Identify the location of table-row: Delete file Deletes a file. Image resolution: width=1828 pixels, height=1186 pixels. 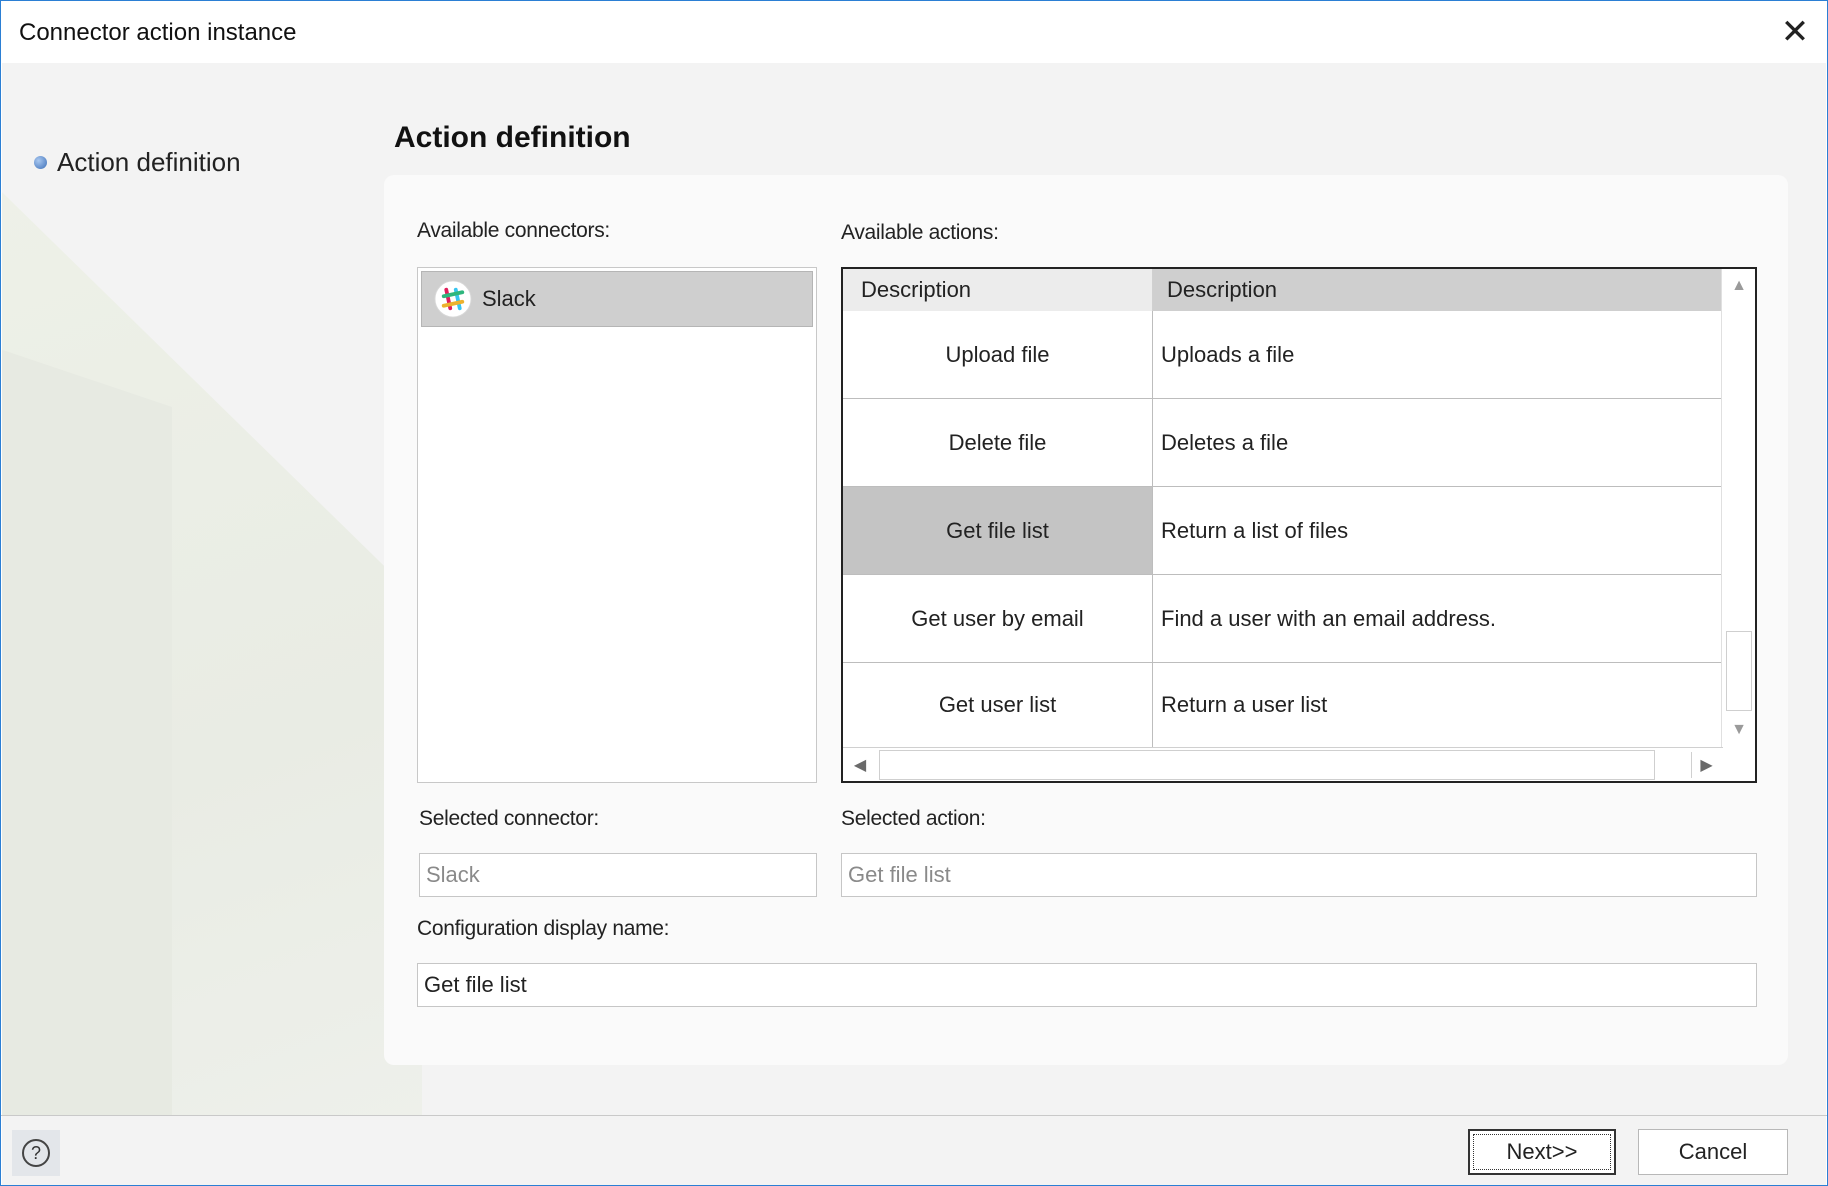
(1283, 443).